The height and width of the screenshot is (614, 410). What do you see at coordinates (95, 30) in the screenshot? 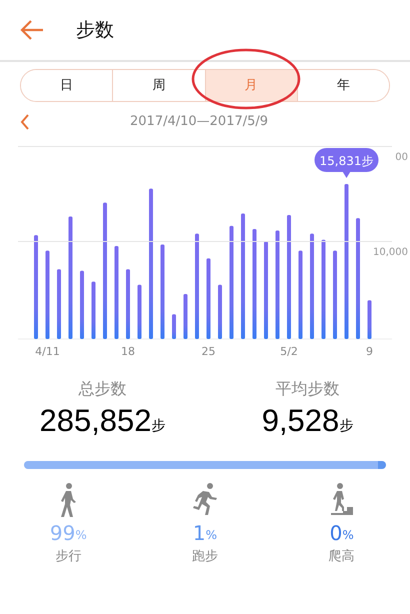
I see `page-title: 步数` at bounding box center [95, 30].